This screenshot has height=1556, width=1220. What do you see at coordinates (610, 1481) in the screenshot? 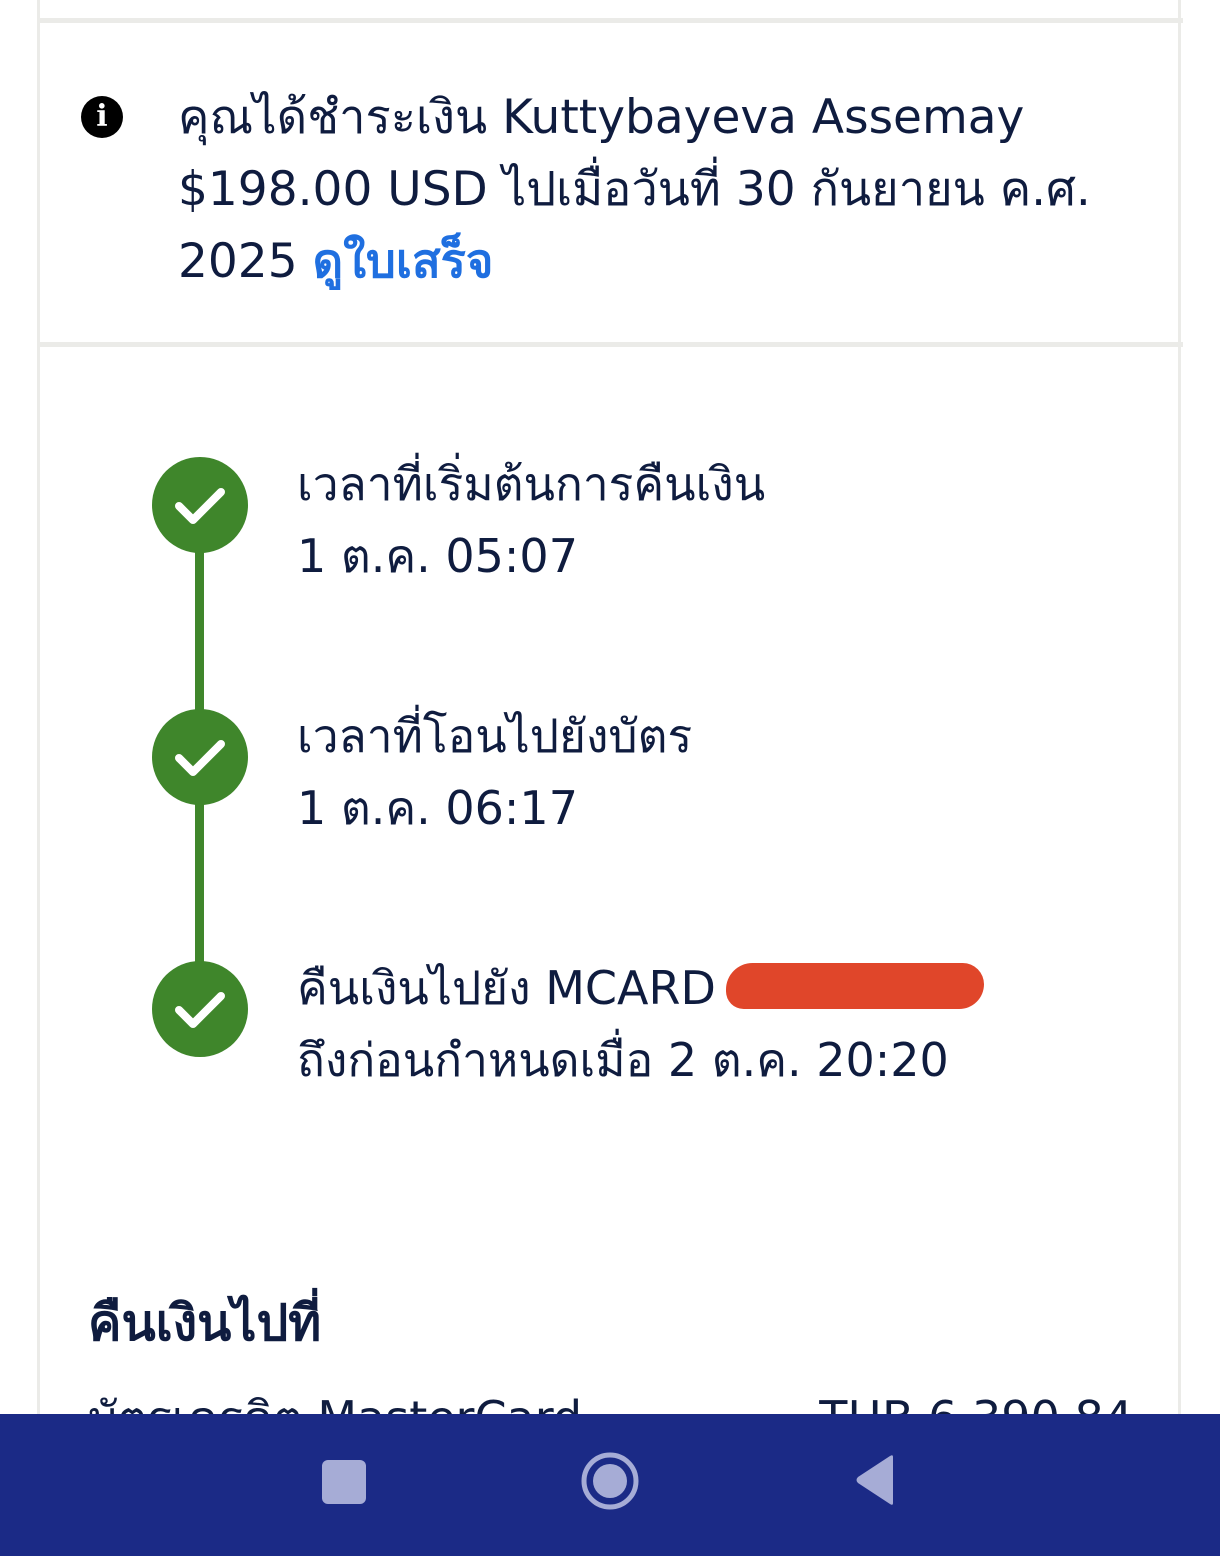
I see `home-icon` at bounding box center [610, 1481].